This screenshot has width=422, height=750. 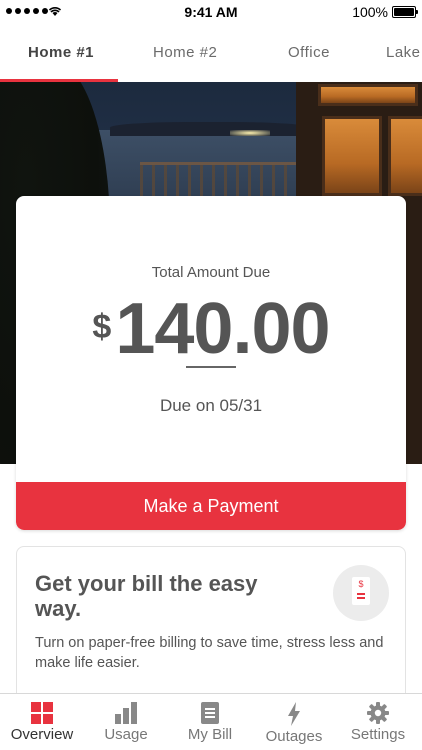 I want to click on nav-usage-label: Usage, so click(x=126, y=734).